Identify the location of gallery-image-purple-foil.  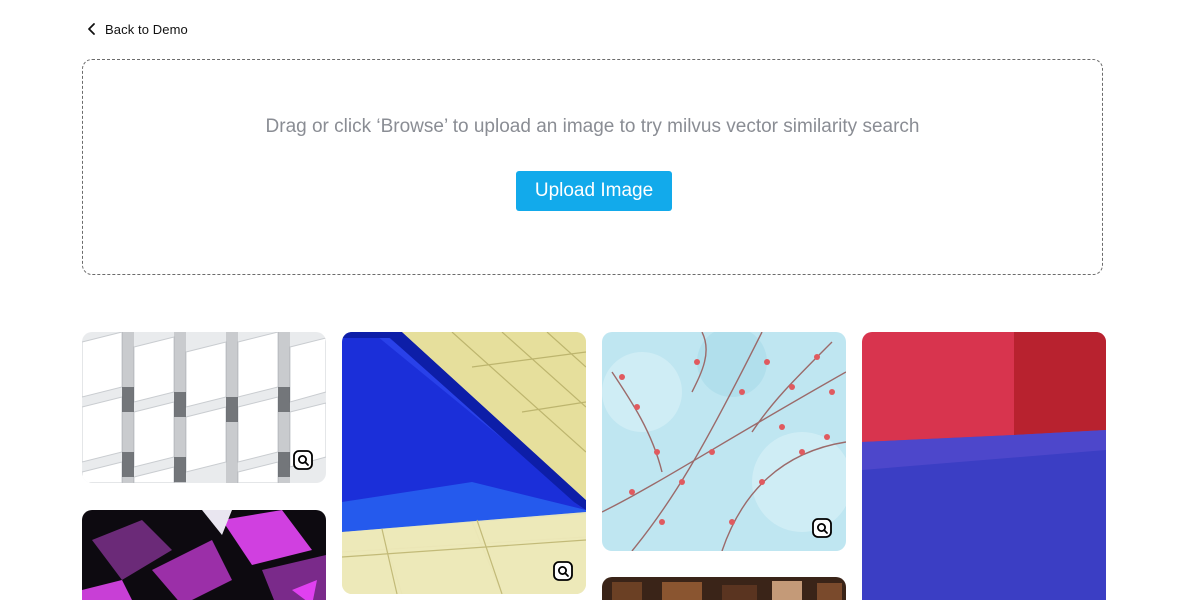
(204, 555).